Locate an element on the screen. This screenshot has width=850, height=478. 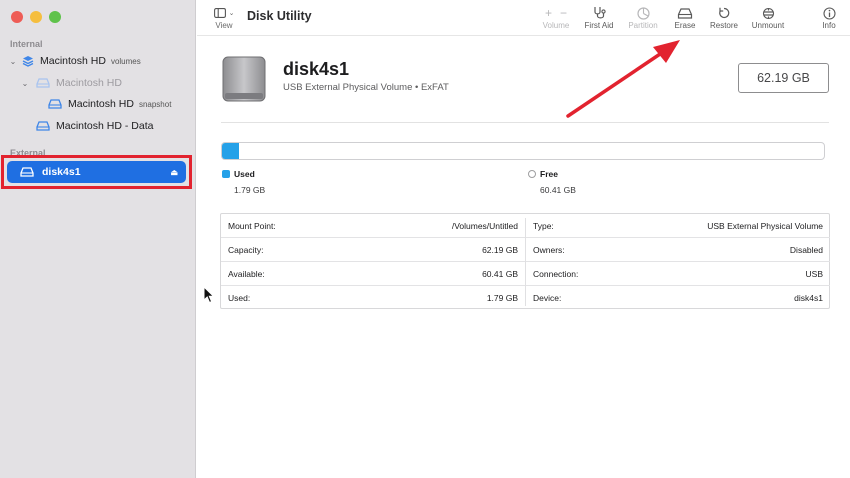
info-key: Connection: is located at coordinates (556, 273).